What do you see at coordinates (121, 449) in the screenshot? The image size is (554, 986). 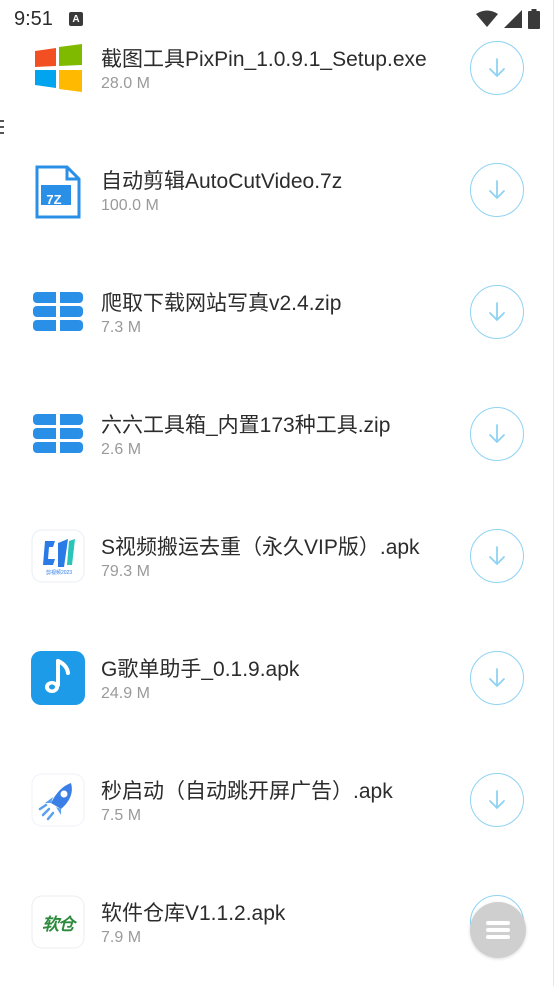 I see `file-size: 2.6 M` at bounding box center [121, 449].